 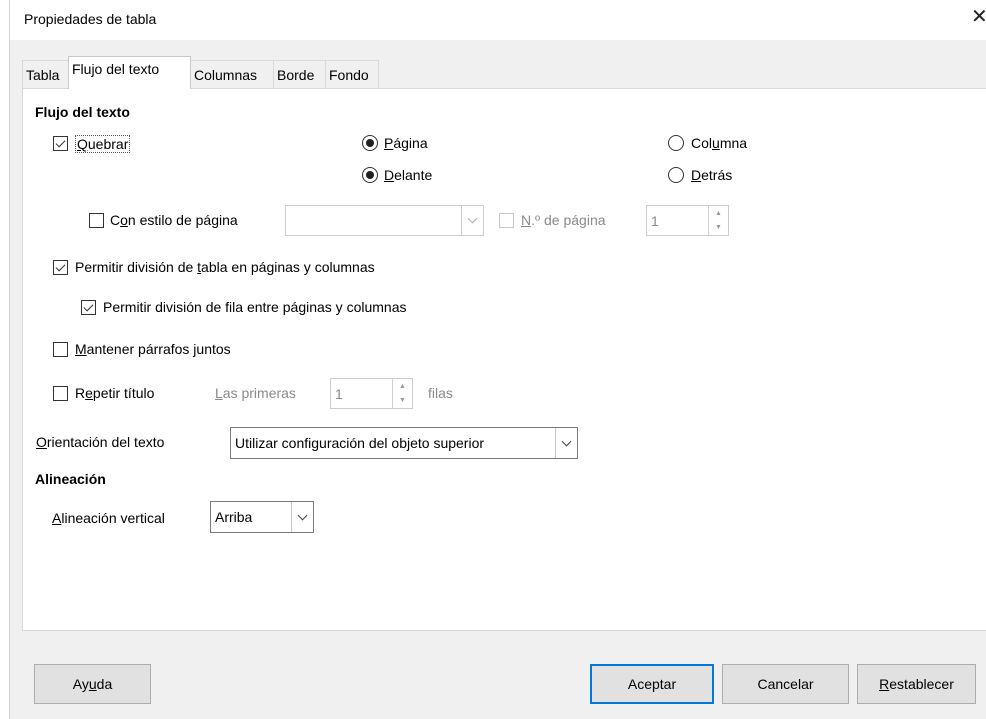 What do you see at coordinates (60, 393) in the screenshot?
I see `repeat-heading-checkbox` at bounding box center [60, 393].